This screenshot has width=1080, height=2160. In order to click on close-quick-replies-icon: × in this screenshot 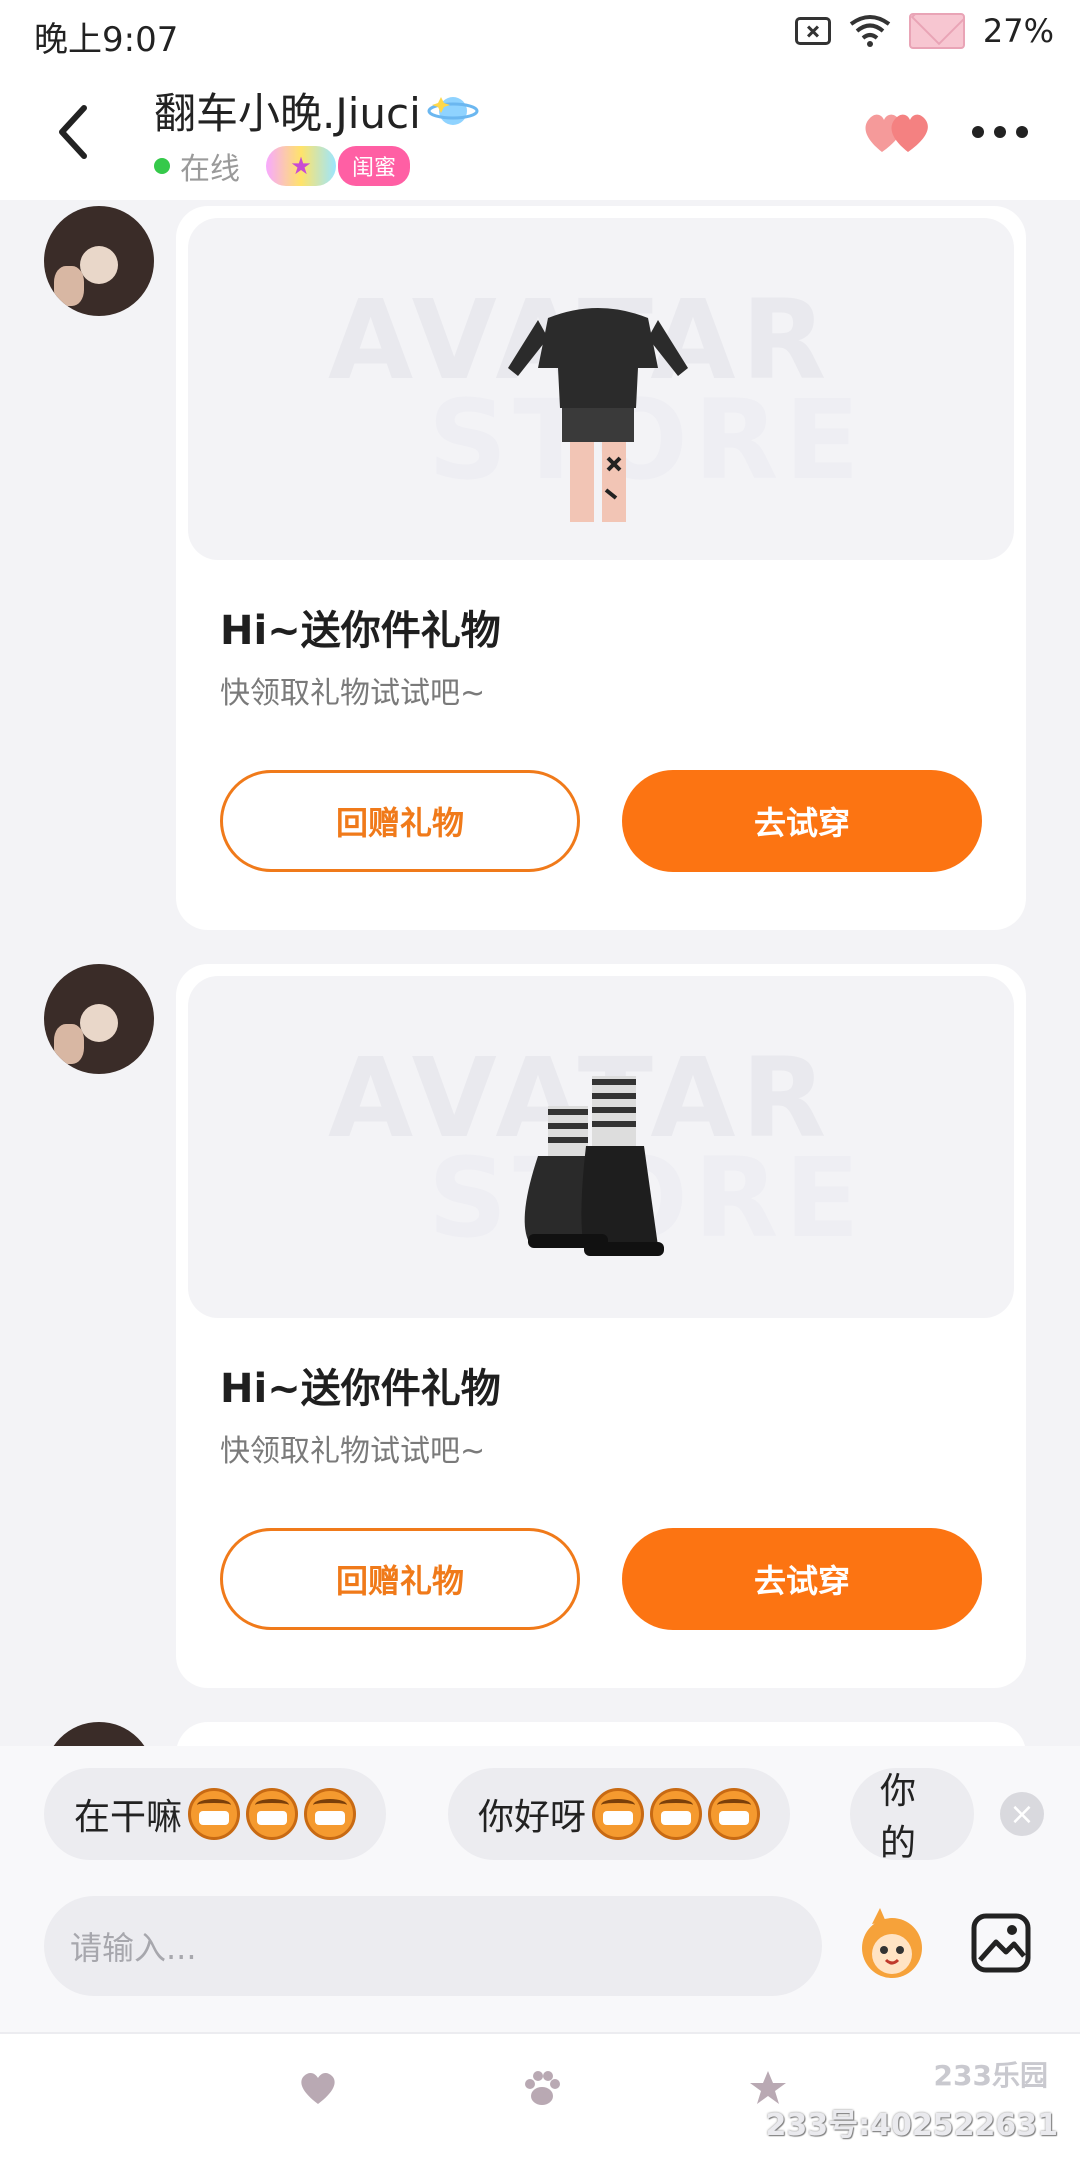, I will do `click(1022, 1814)`.